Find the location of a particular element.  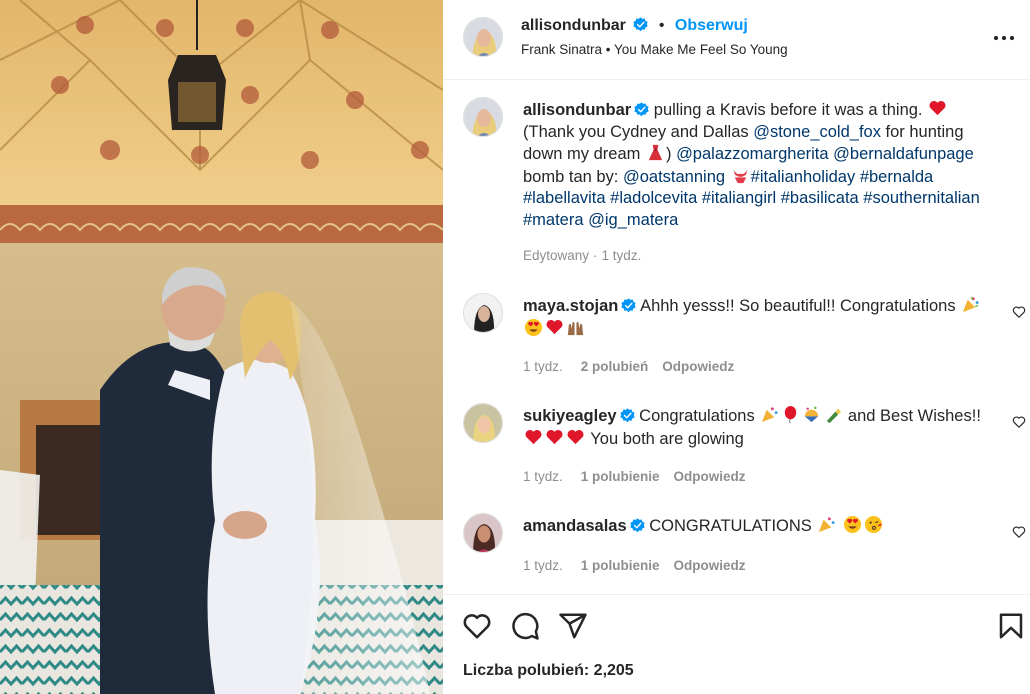

heart-icon is located at coordinates (477, 626).